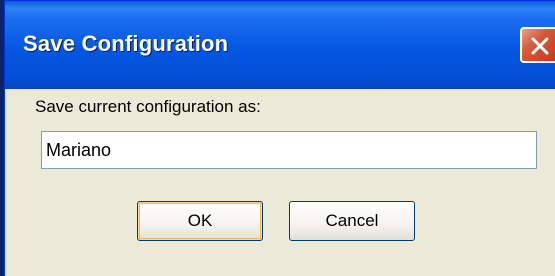 The width and height of the screenshot is (555, 276). I want to click on cancel-button: Cancel, so click(352, 221).